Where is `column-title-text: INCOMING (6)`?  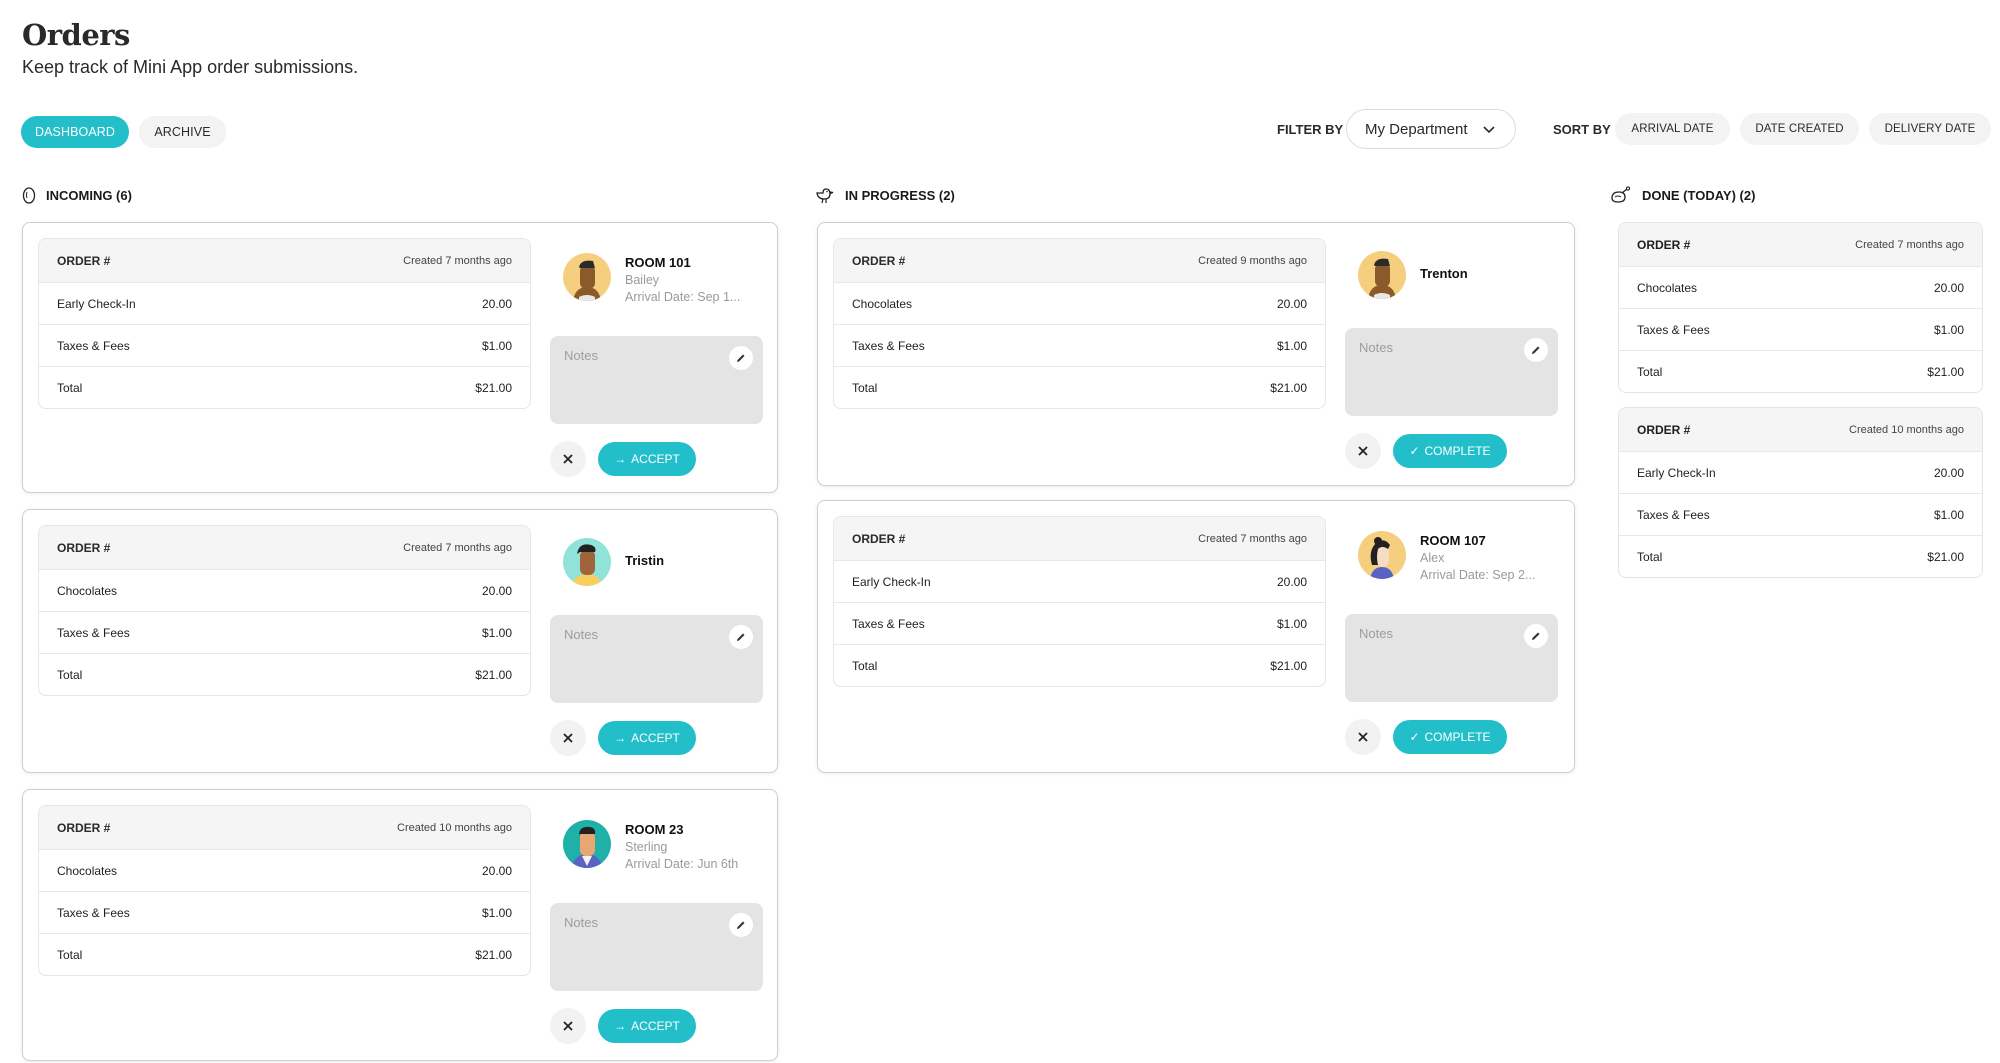 column-title-text: INCOMING (6) is located at coordinates (89, 195).